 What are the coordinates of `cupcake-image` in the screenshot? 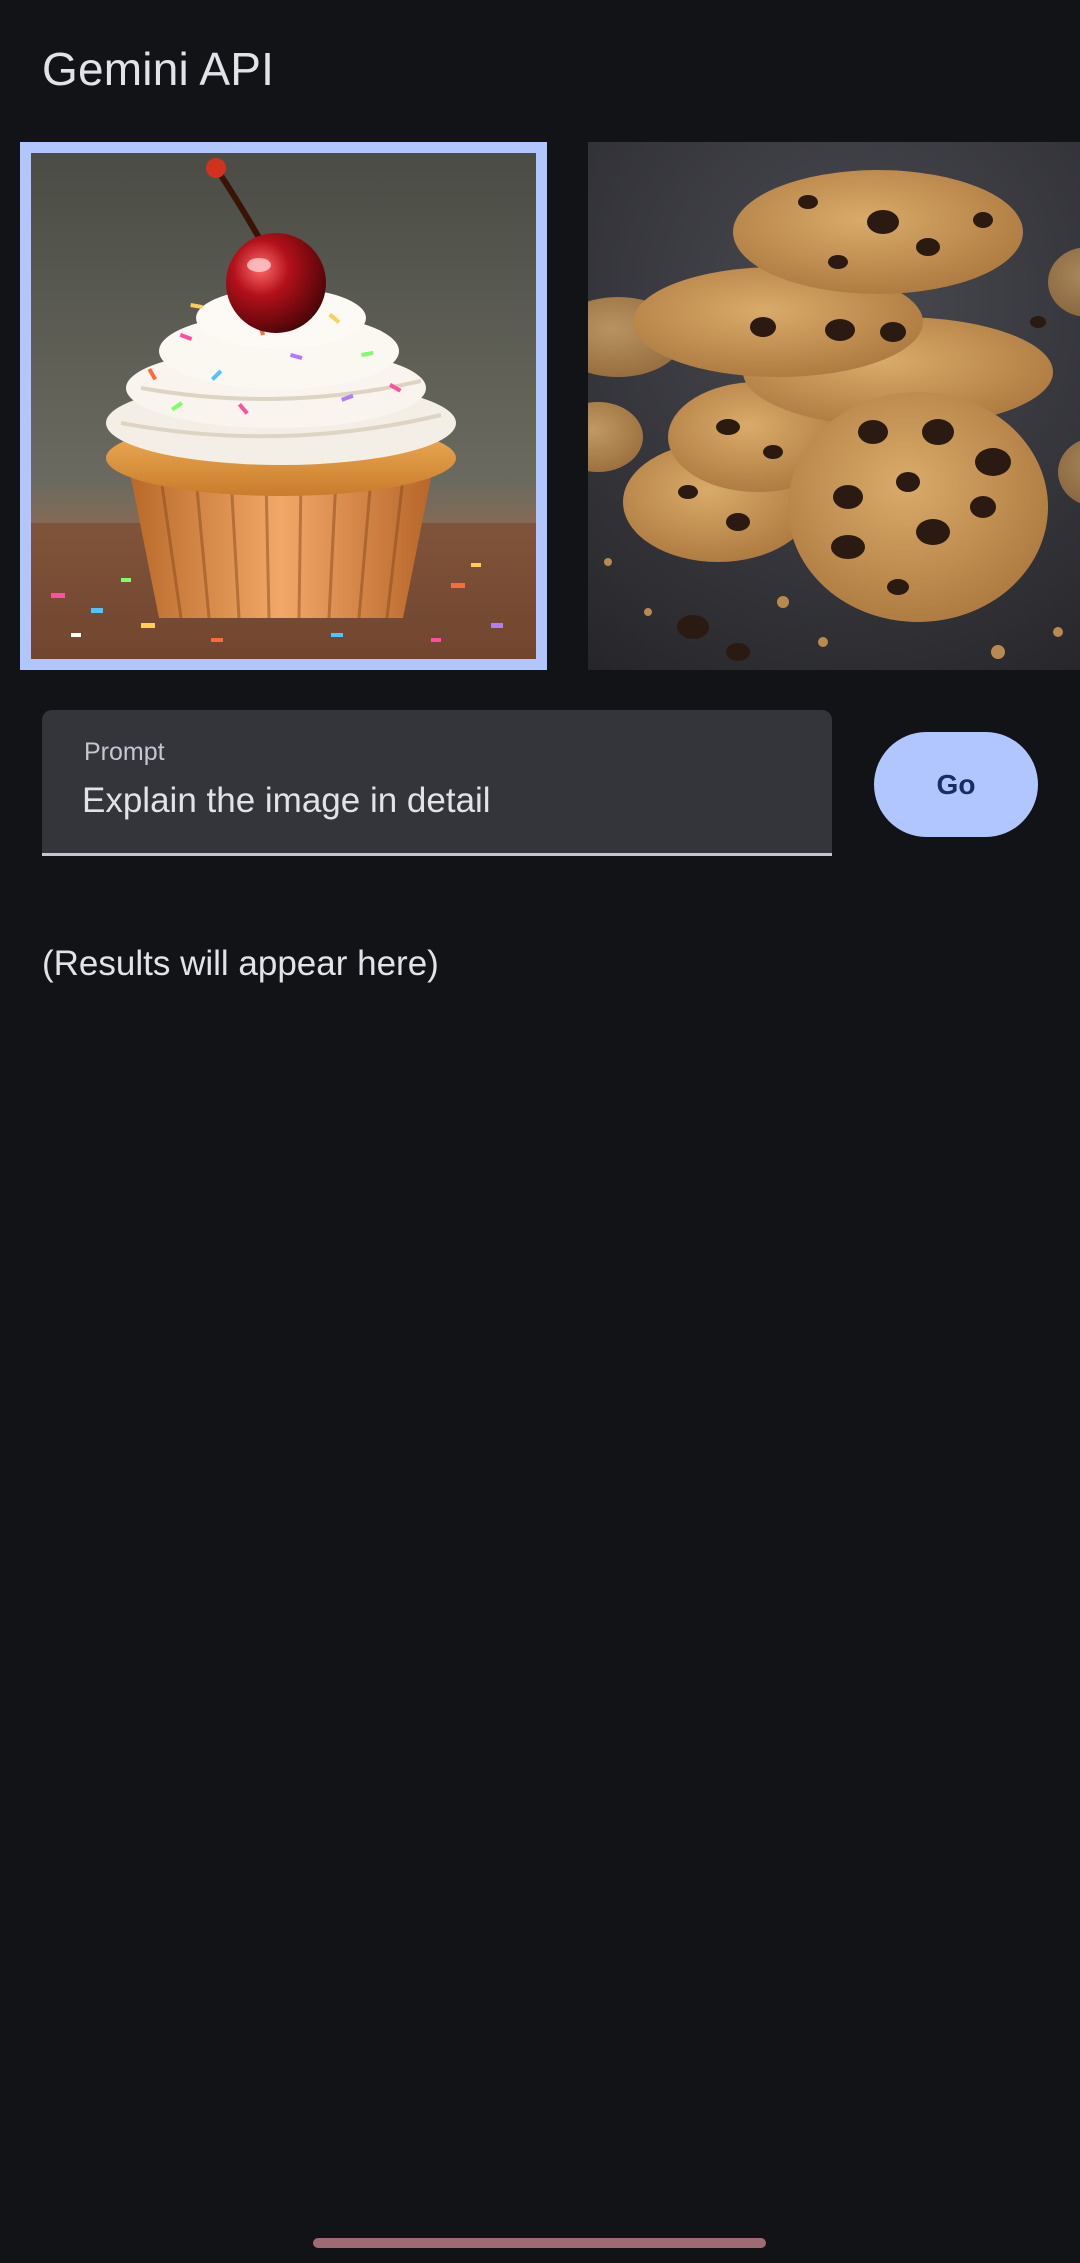 It's located at (283, 406).